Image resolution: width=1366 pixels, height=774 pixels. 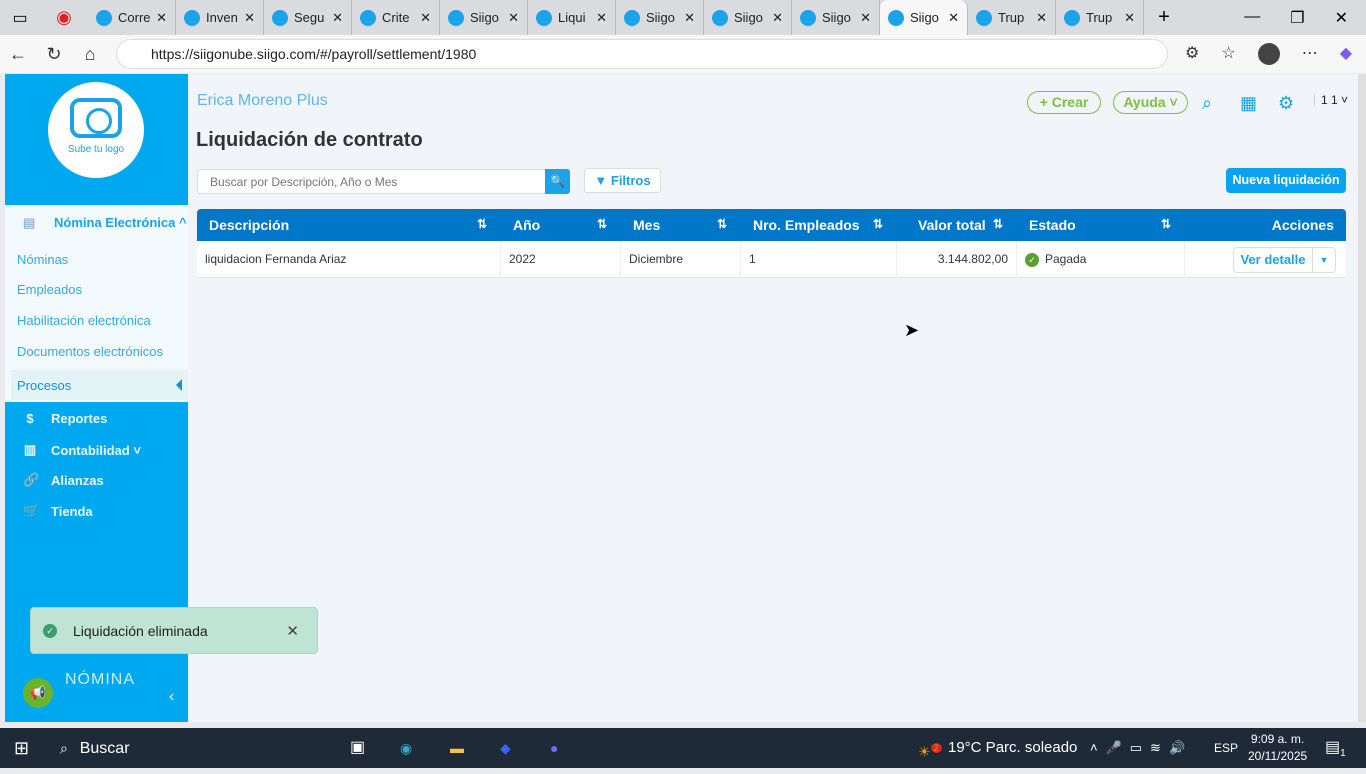 I want to click on back-icon: ←, so click(x=18, y=54).